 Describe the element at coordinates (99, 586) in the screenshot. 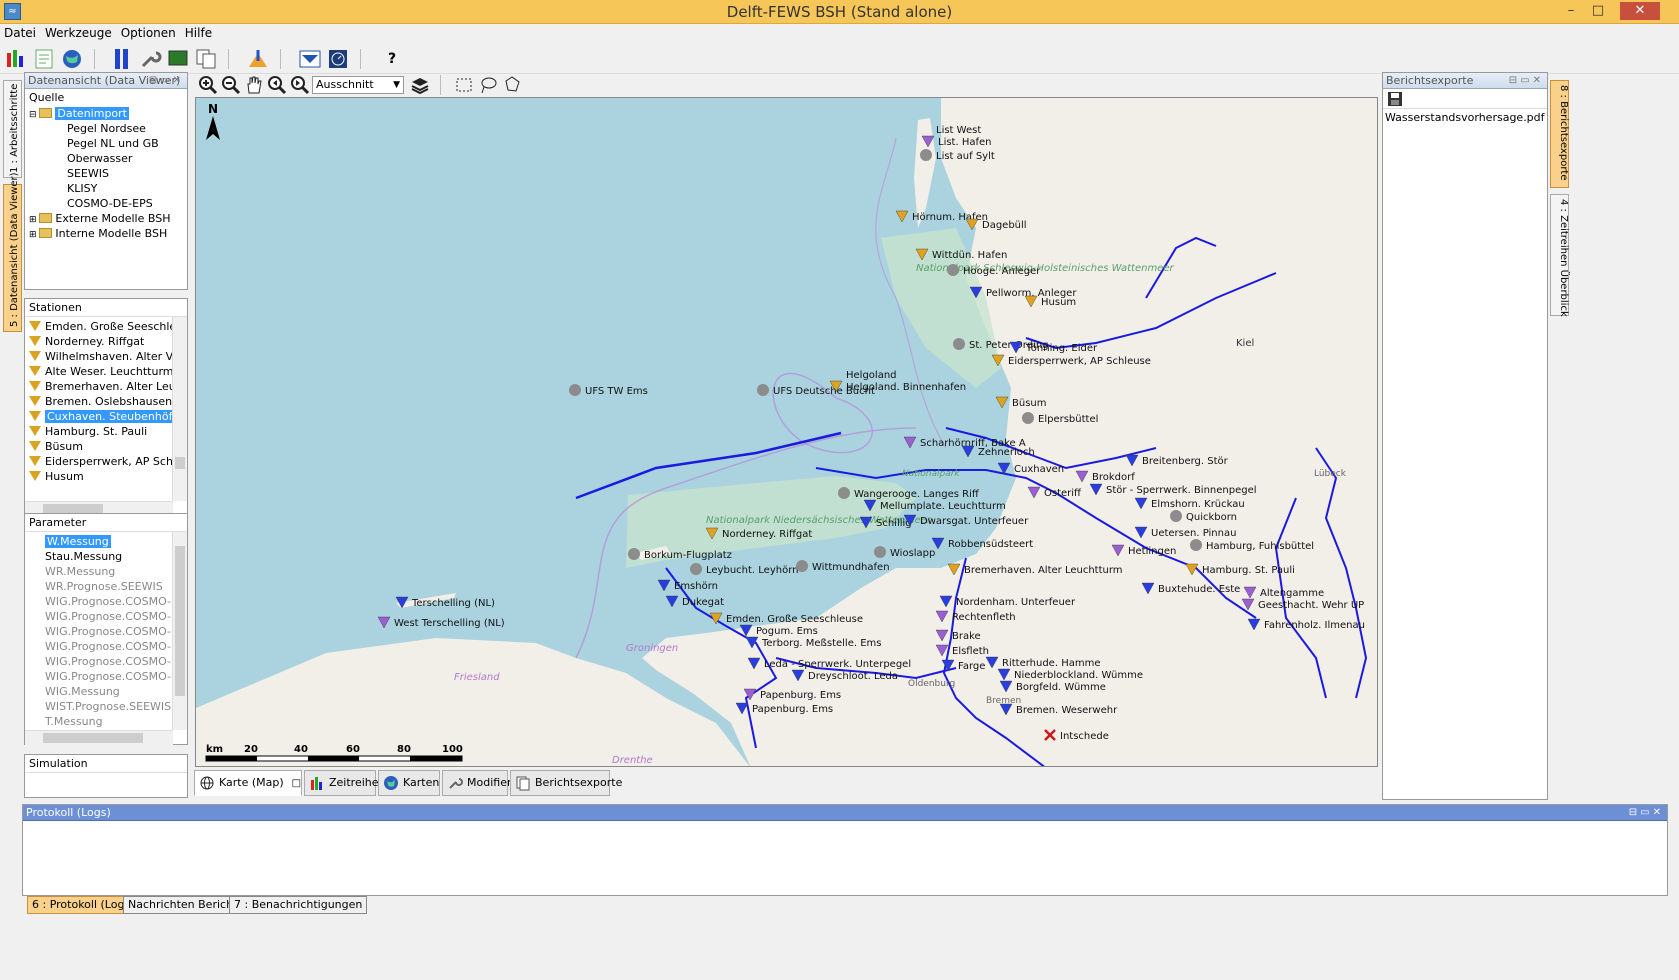

I see `parameter-item: WR.Prognose.SEEWIS` at that location.